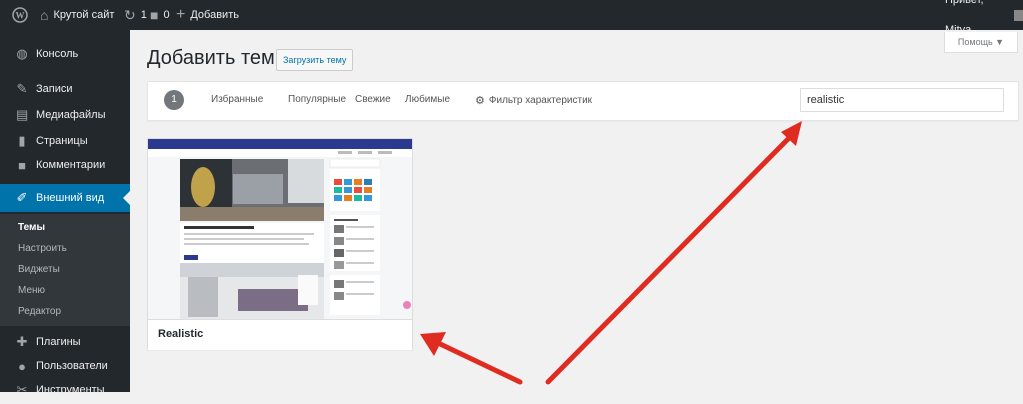 The width and height of the screenshot is (1023, 404). Describe the element at coordinates (471, 358) in the screenshot. I see `arrow-to-theme-card` at that location.